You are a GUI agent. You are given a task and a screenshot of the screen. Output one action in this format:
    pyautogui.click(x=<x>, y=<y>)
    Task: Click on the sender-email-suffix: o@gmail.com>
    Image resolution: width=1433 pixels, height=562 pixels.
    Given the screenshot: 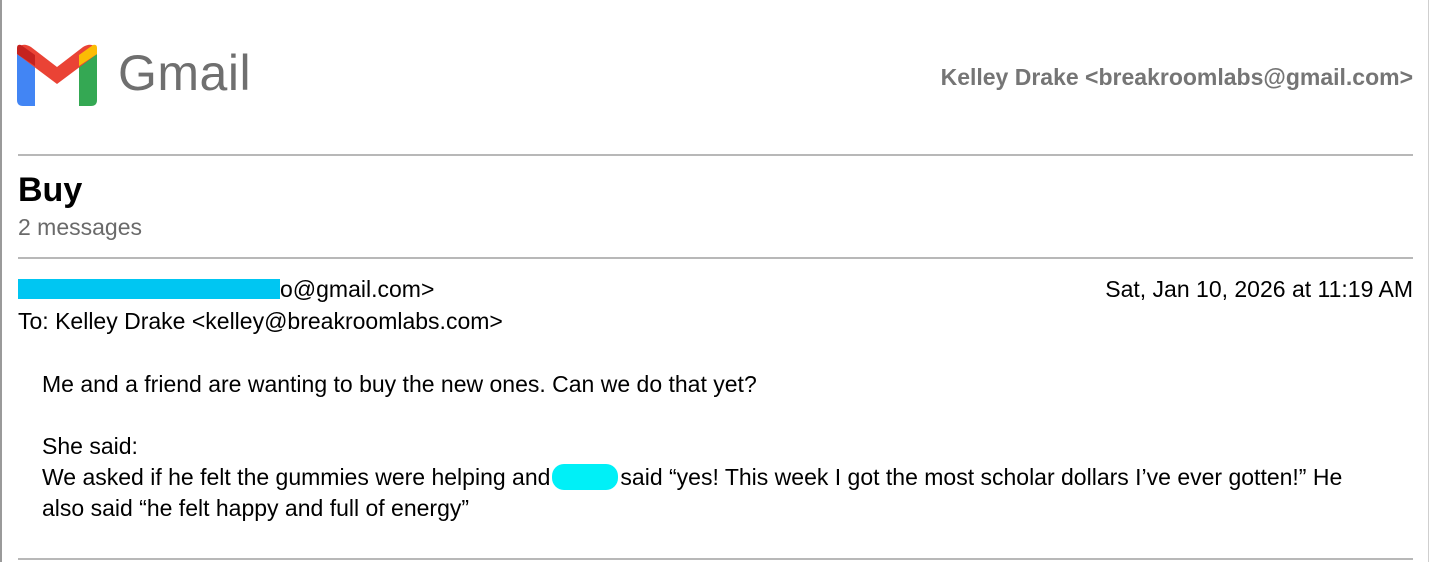 What is the action you would take?
    pyautogui.click(x=357, y=289)
    